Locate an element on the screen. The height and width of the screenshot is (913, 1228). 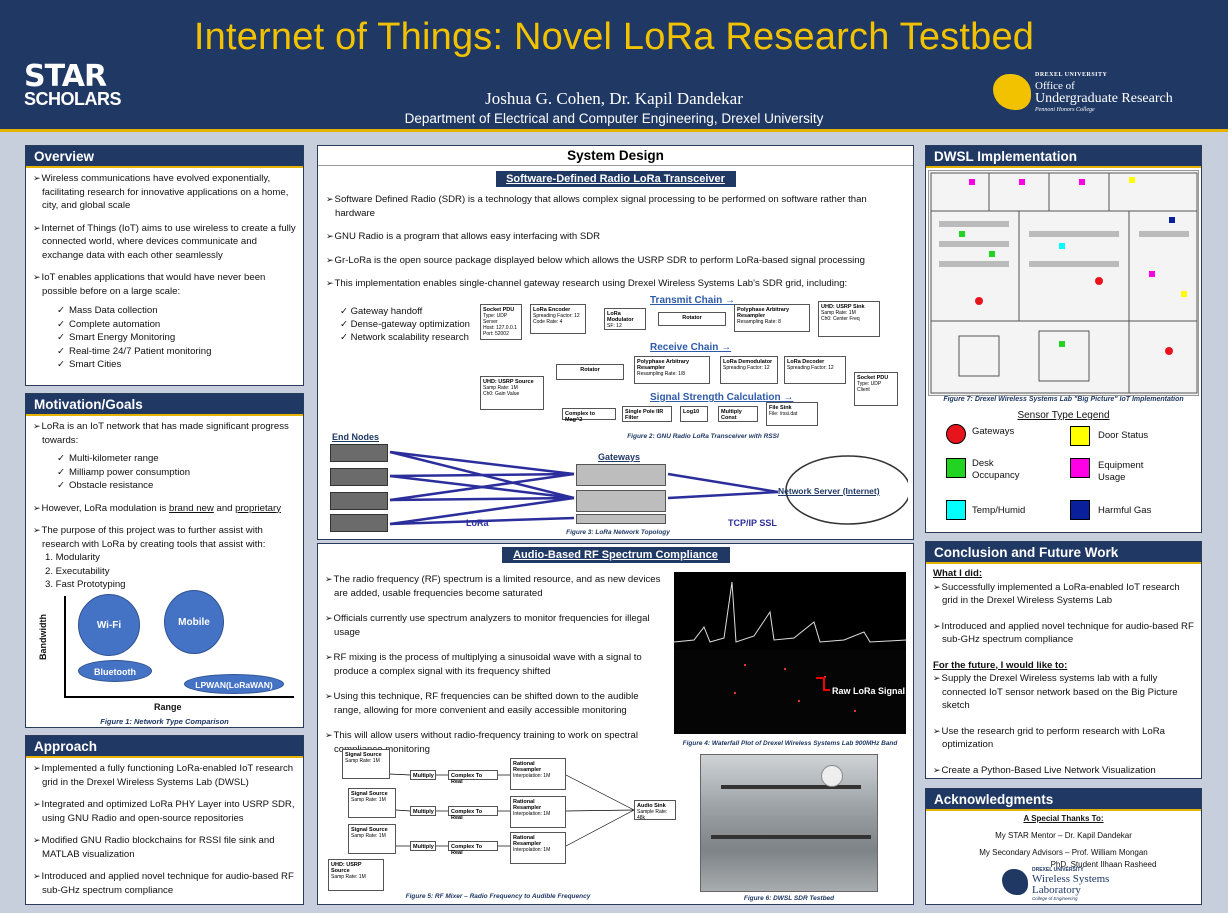
waterfall-spectrum is located at coordinates (790, 657).